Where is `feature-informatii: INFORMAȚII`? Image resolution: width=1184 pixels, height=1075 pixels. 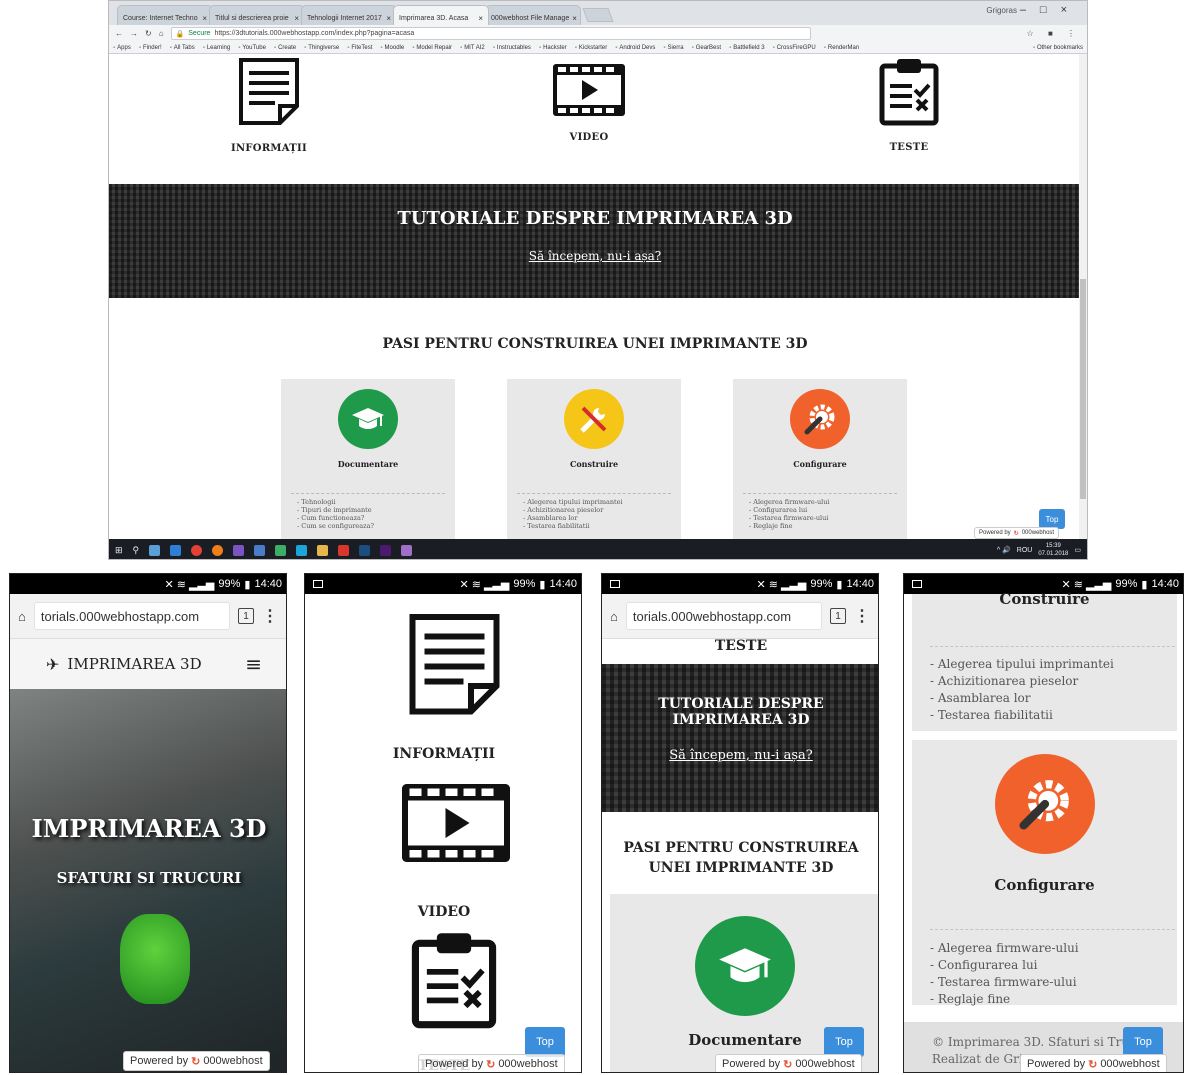
feature-informatii: INFORMAȚII is located at coordinates (269, 104).